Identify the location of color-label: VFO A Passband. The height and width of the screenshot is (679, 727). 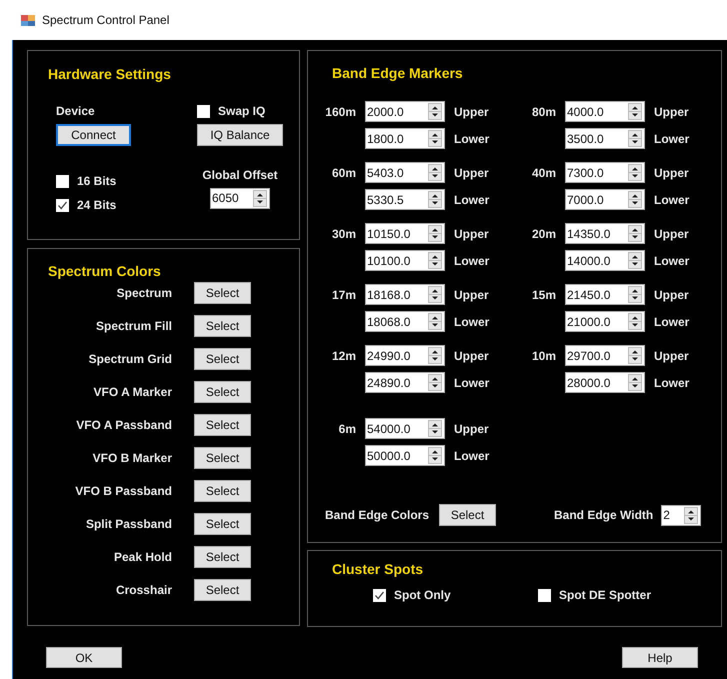
(123, 425).